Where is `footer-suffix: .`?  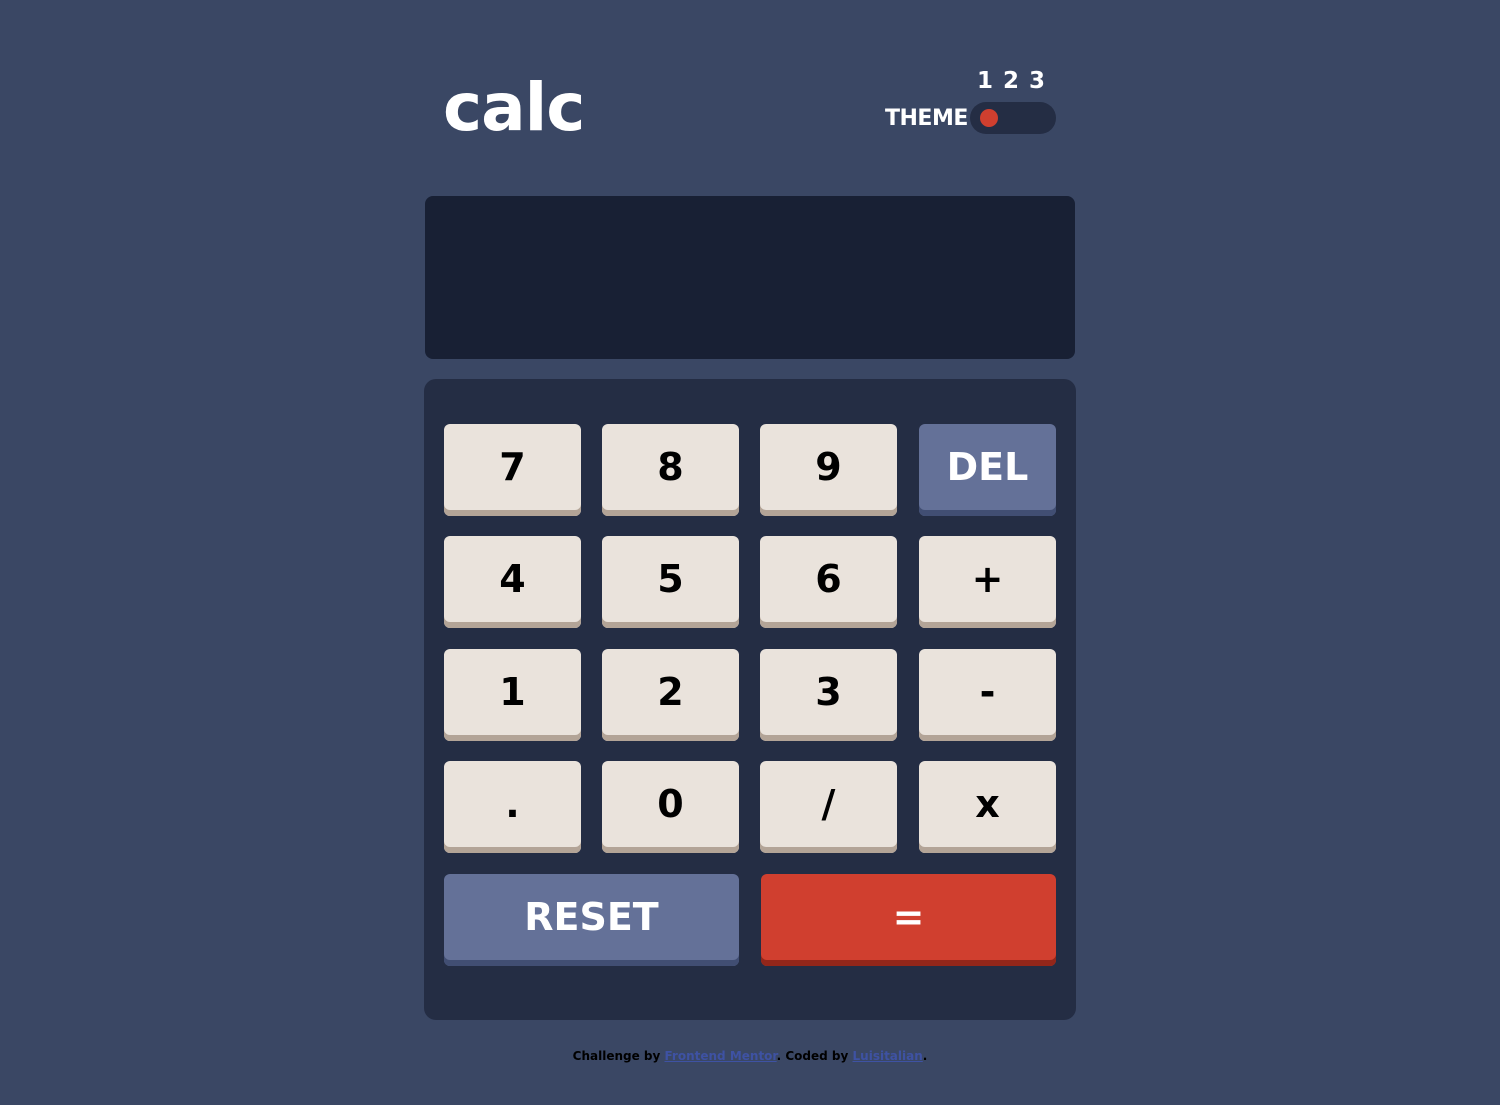 footer-suffix: . is located at coordinates (925, 1056).